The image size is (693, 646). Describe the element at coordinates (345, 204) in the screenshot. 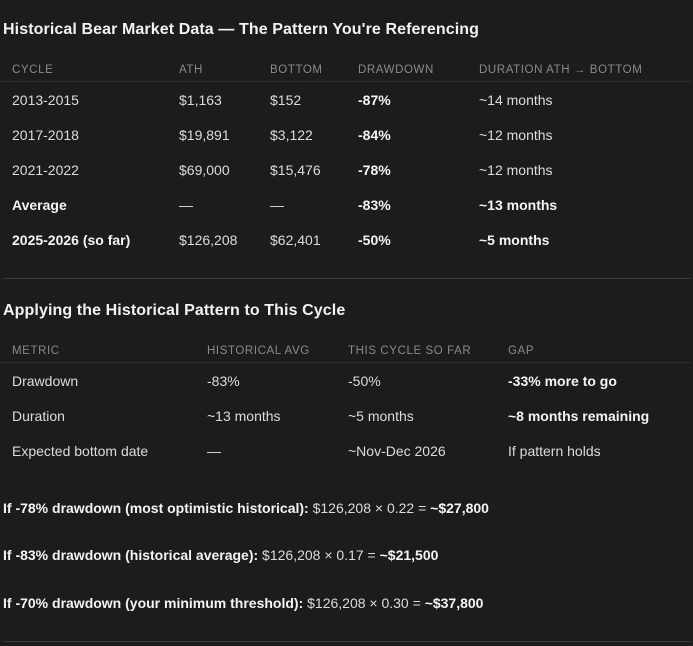

I see `table-row-average: Average — — -83% ~13 months` at that location.